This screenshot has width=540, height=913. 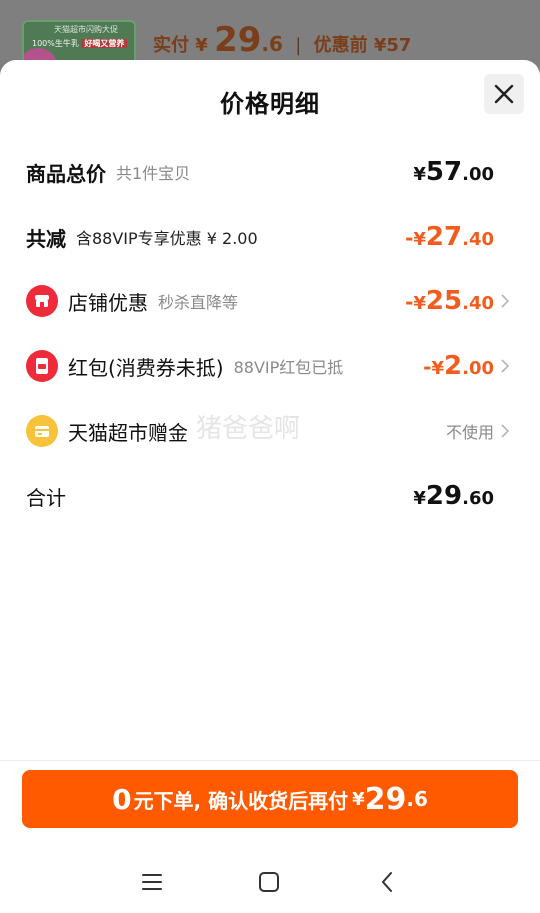 I want to click on menu-icon, so click(x=152, y=882).